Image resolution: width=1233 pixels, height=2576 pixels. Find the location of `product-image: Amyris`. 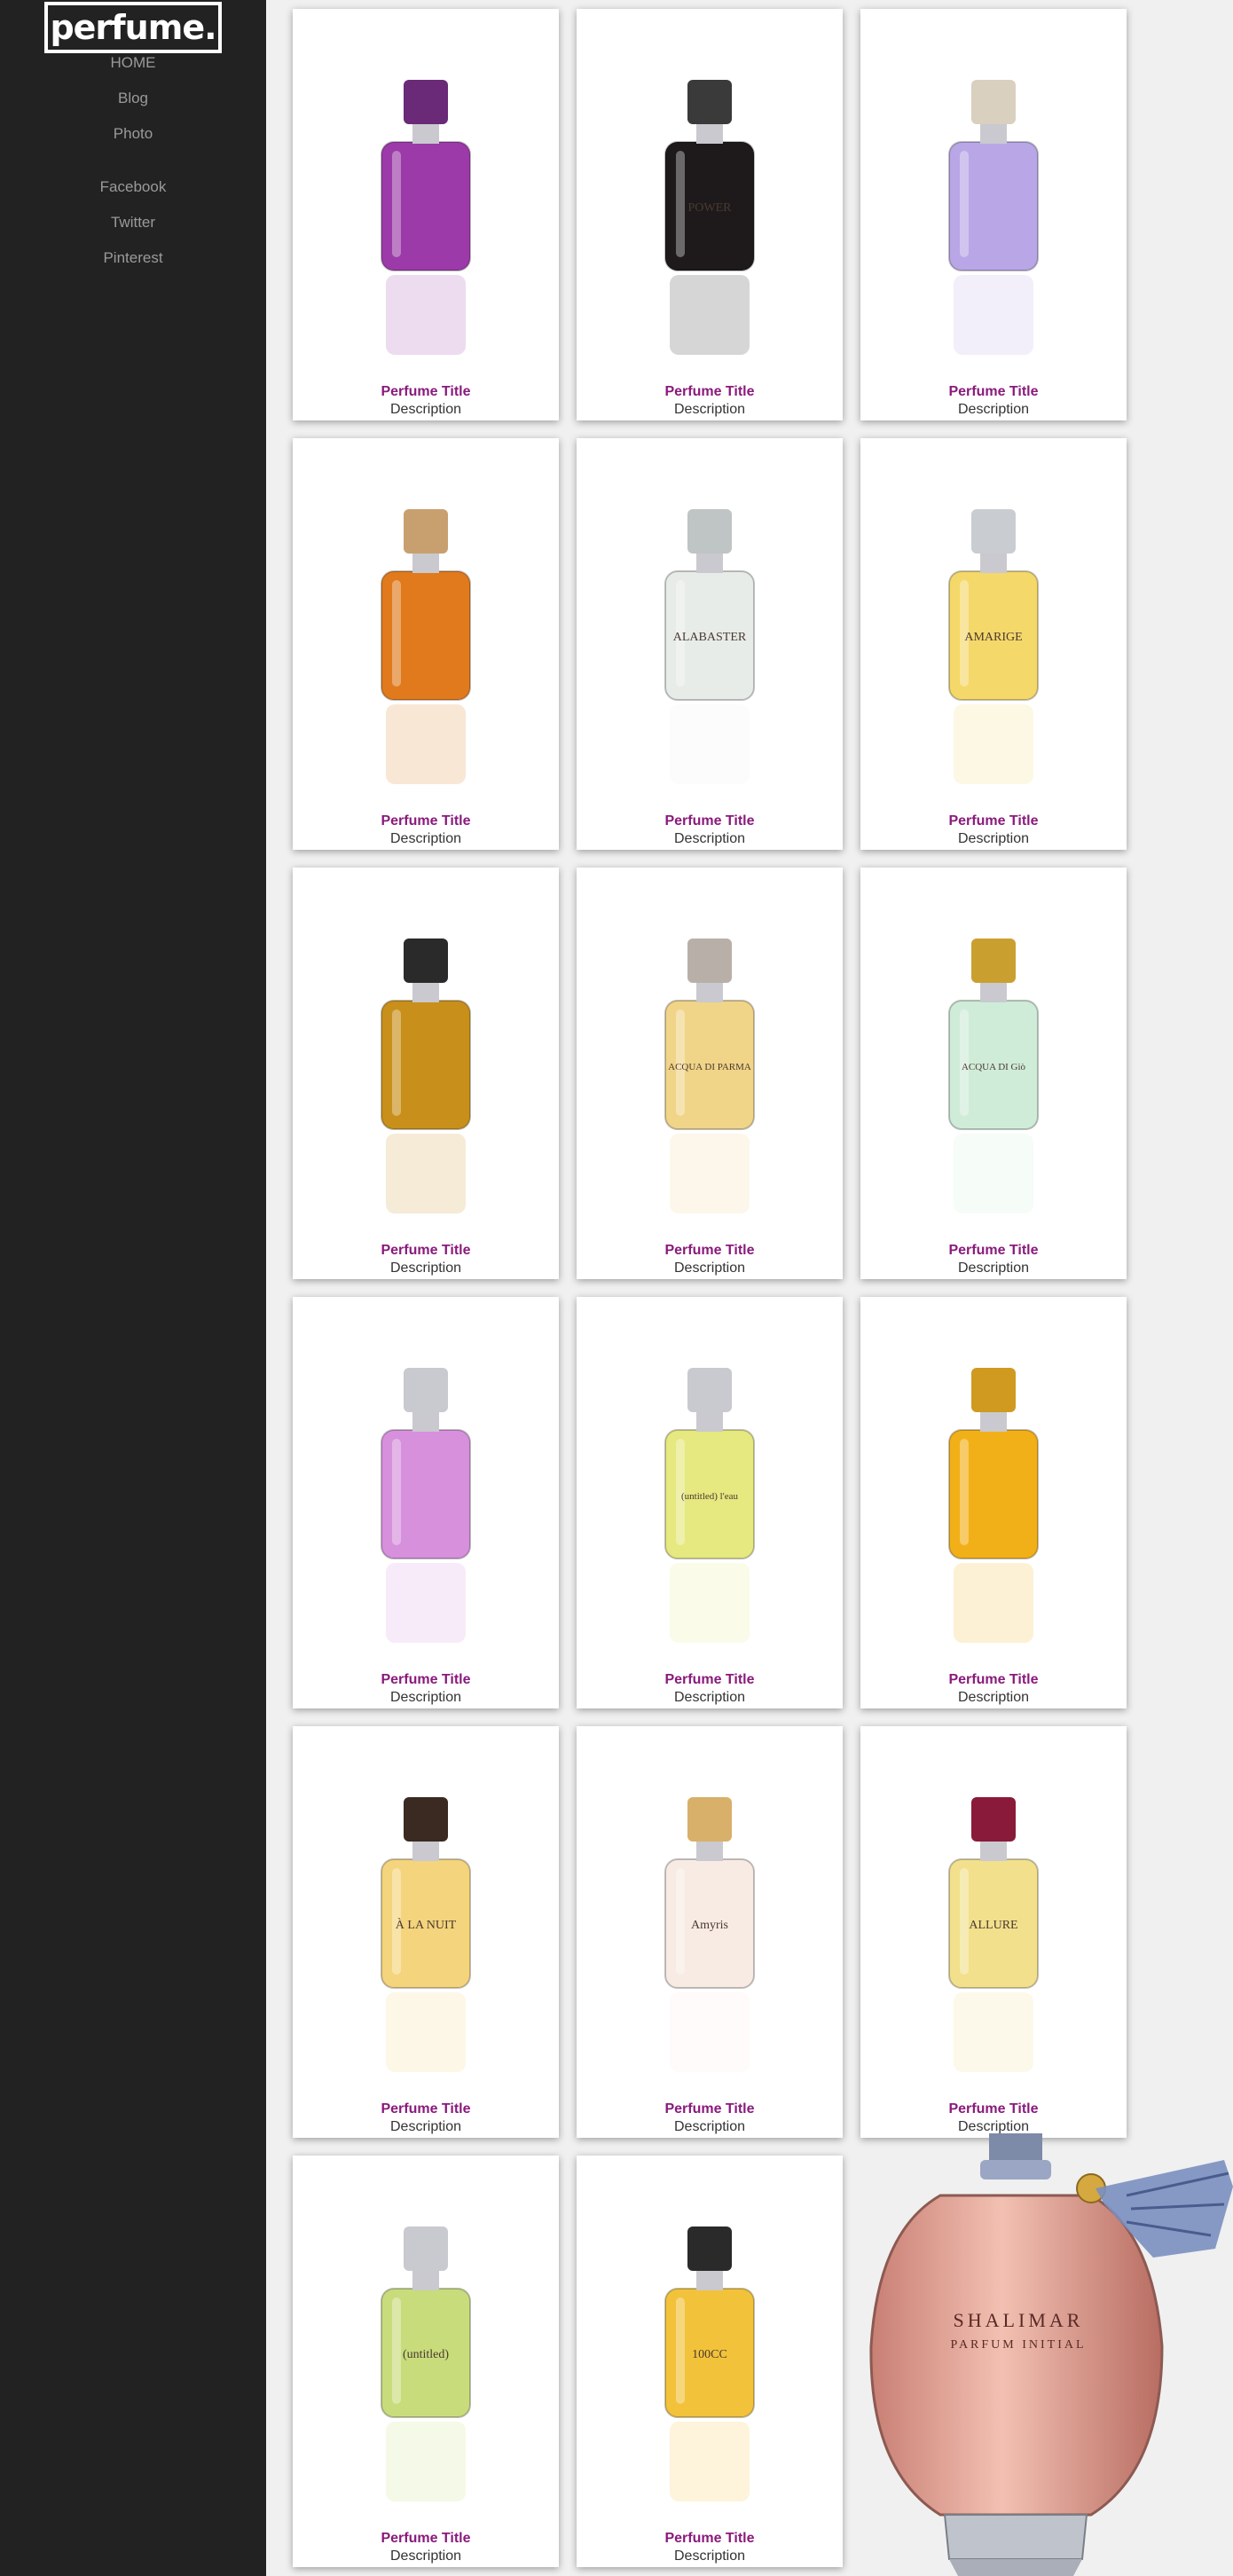

product-image: Amyris is located at coordinates (709, 1934).